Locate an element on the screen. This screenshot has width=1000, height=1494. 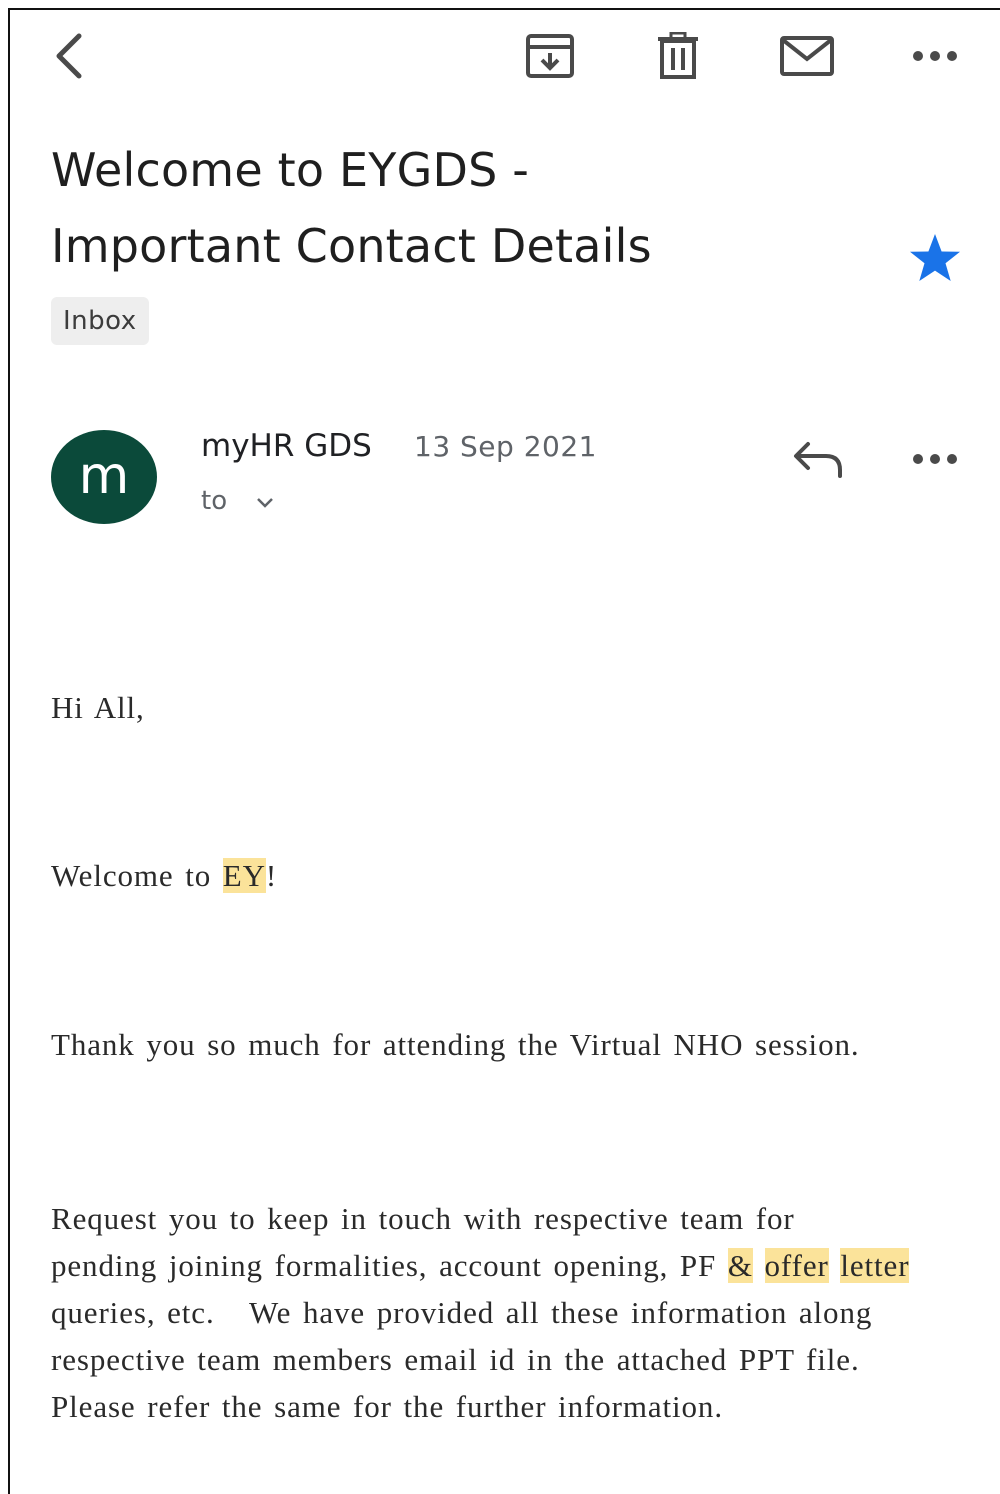
inbox-label-chip: Inbox is located at coordinates (100, 321).